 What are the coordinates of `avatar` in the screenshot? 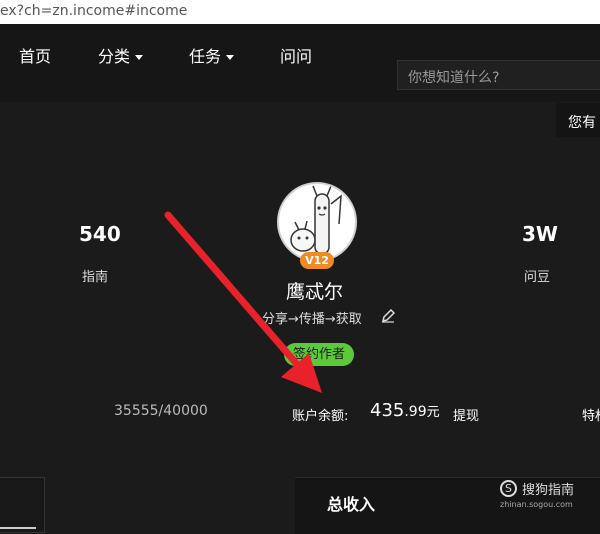 It's located at (317, 222).